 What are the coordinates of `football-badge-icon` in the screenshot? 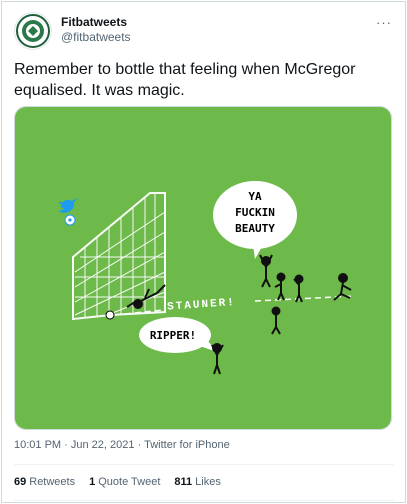 It's located at (70, 220).